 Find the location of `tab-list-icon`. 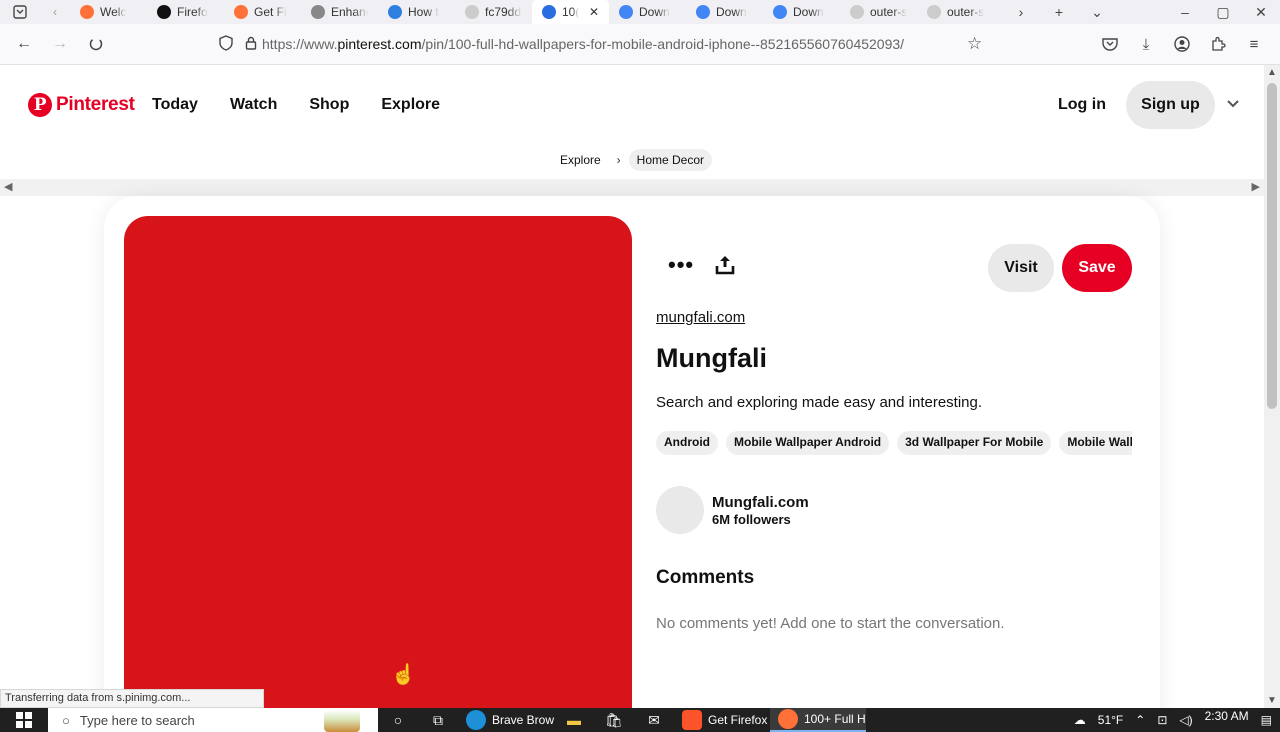

tab-list-icon is located at coordinates (20, 12).